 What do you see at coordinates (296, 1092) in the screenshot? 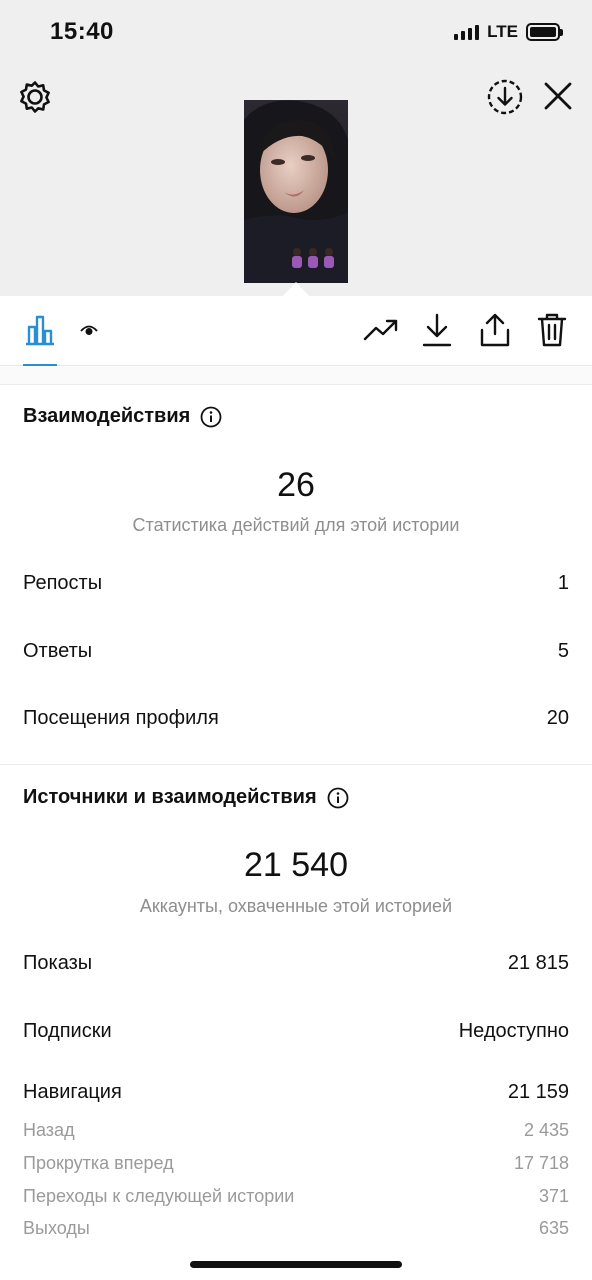
I see `stat-row-navigation: Навигация 21 159` at bounding box center [296, 1092].